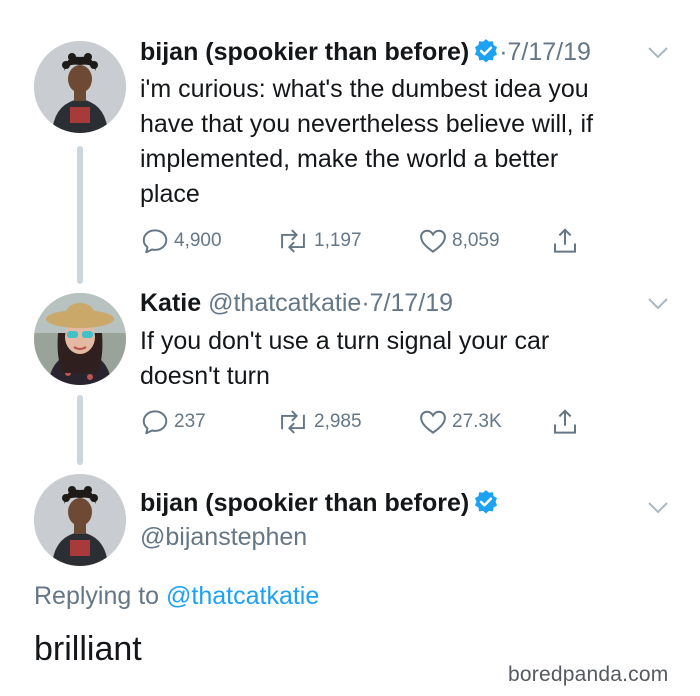  What do you see at coordinates (477, 421) in the screenshot?
I see `like-count: 27.3K` at bounding box center [477, 421].